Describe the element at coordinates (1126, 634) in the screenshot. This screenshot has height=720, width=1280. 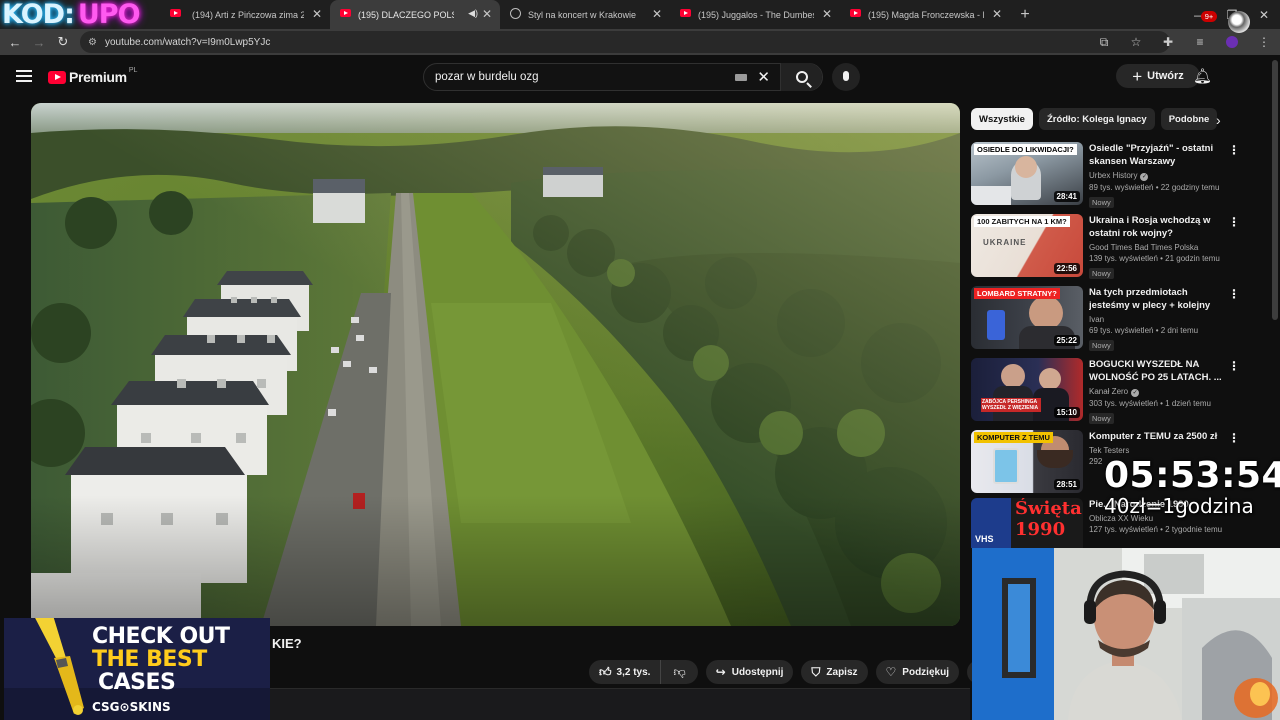
I see `webcam-frame` at that location.